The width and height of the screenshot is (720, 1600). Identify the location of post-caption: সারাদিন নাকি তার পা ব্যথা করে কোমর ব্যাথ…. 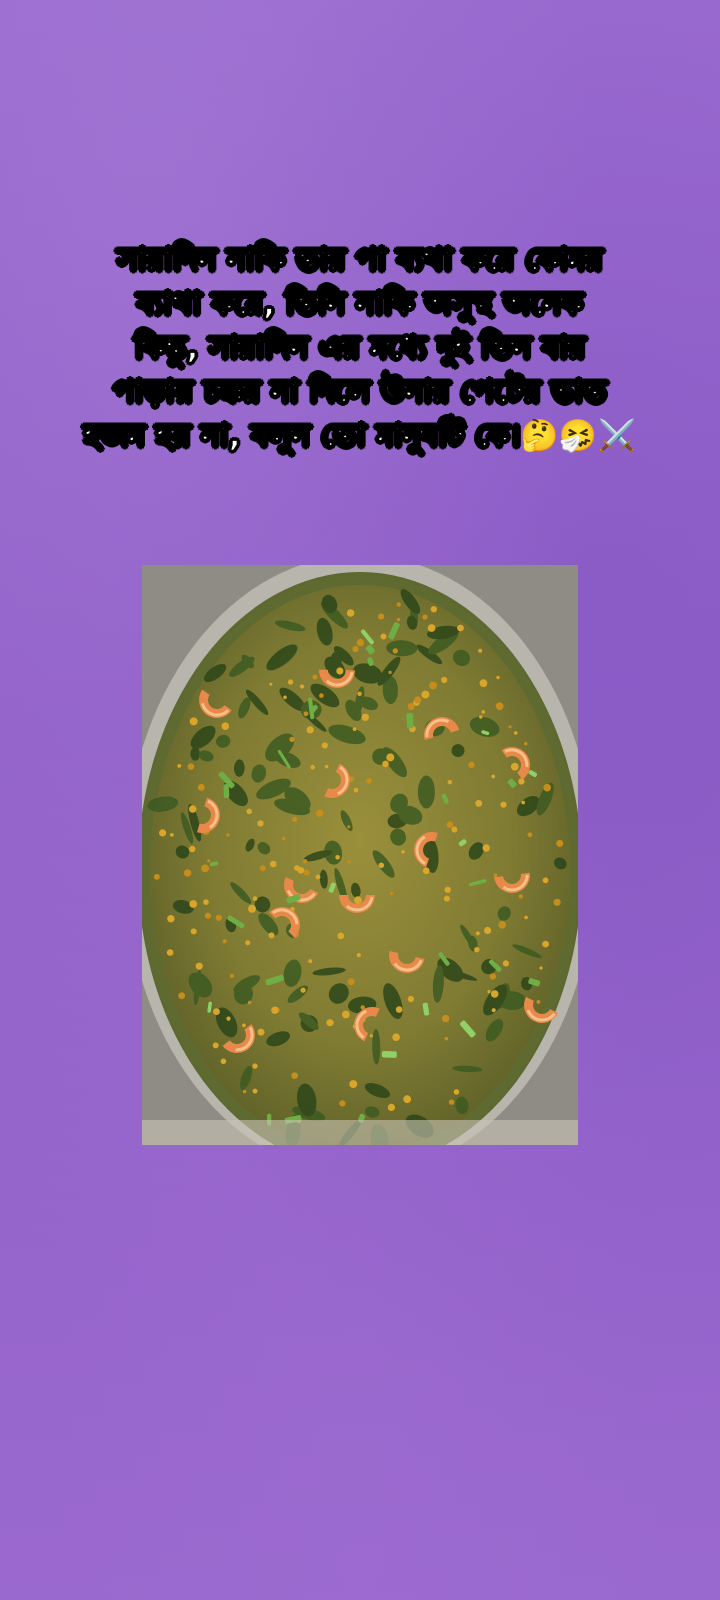
(360, 348).